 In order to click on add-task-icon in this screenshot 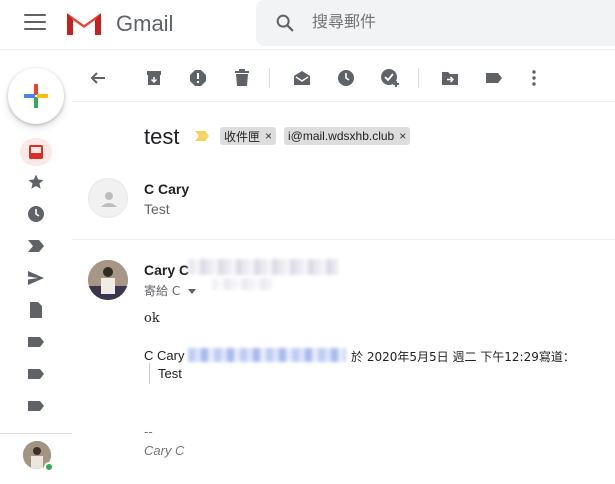, I will do `click(390, 78)`.